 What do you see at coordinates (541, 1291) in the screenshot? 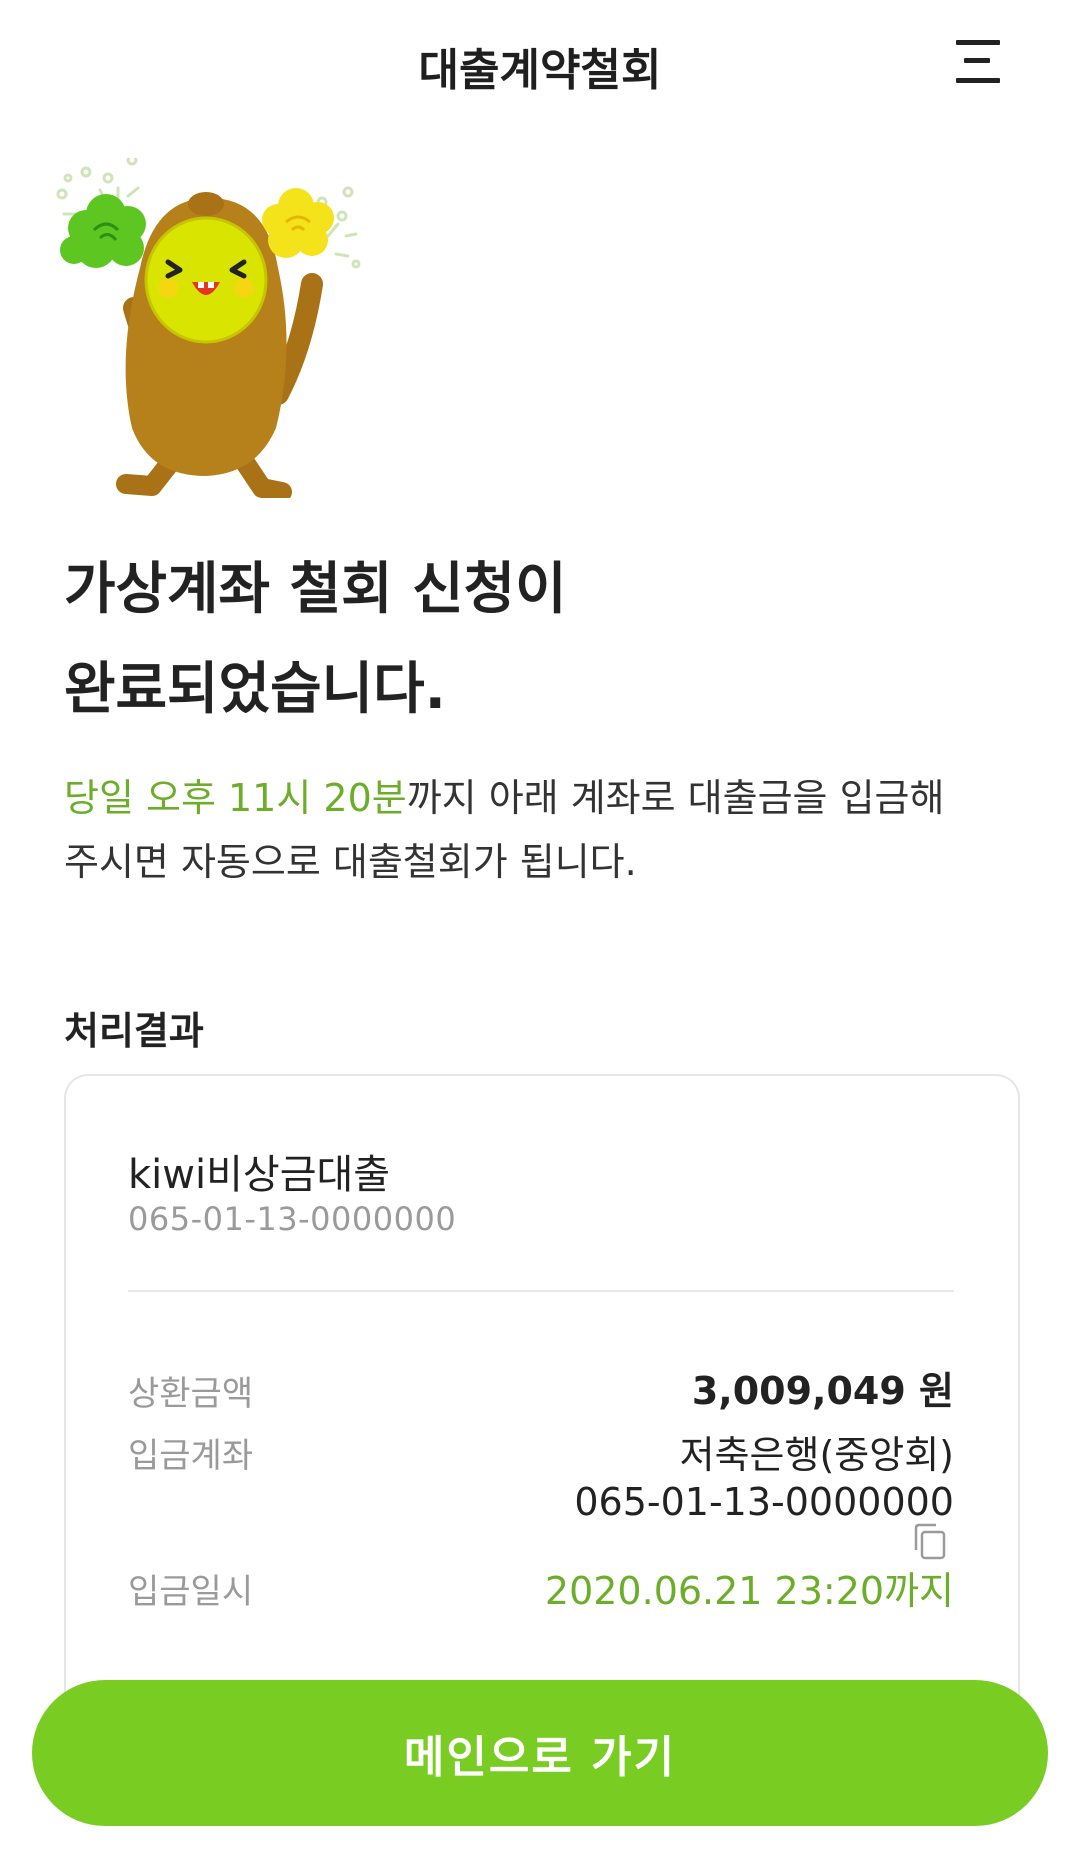
I see `card-divider` at bounding box center [541, 1291].